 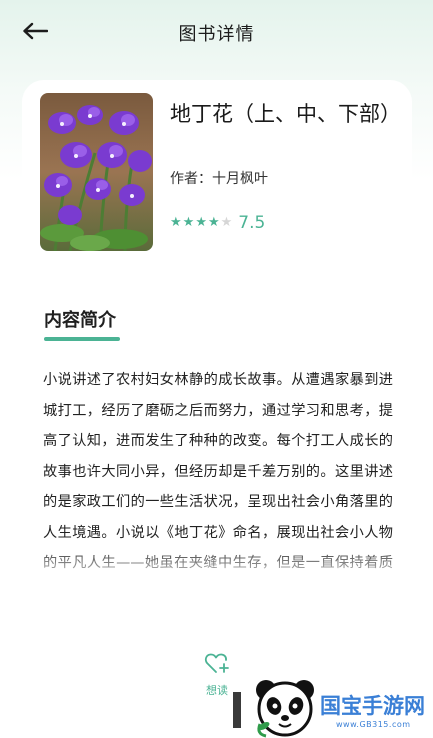 What do you see at coordinates (237, 710) in the screenshot?
I see `read-button-edge` at bounding box center [237, 710].